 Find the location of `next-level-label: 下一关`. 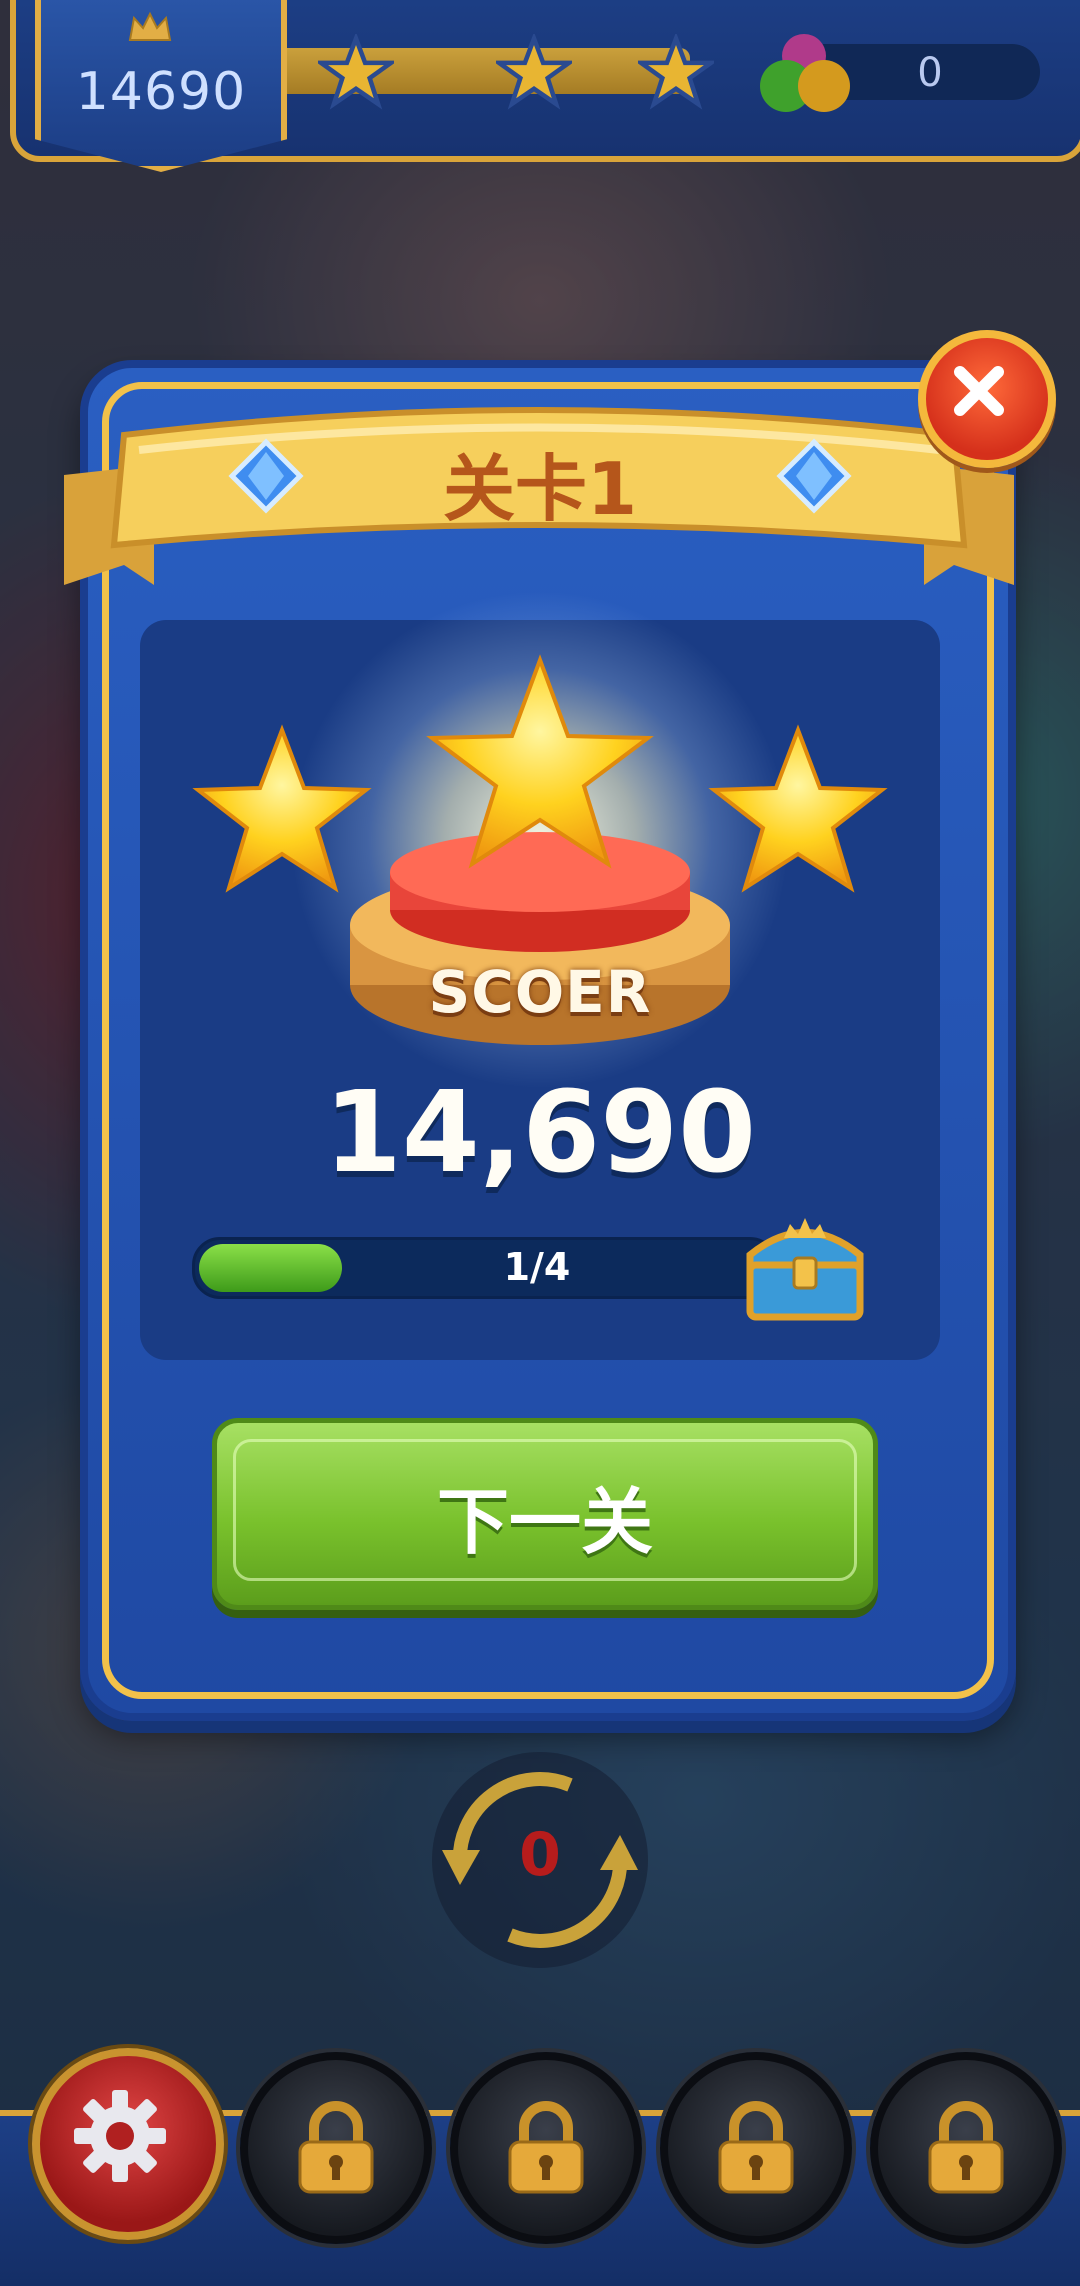

next-level-label: 下一关 is located at coordinates (544, 1522).